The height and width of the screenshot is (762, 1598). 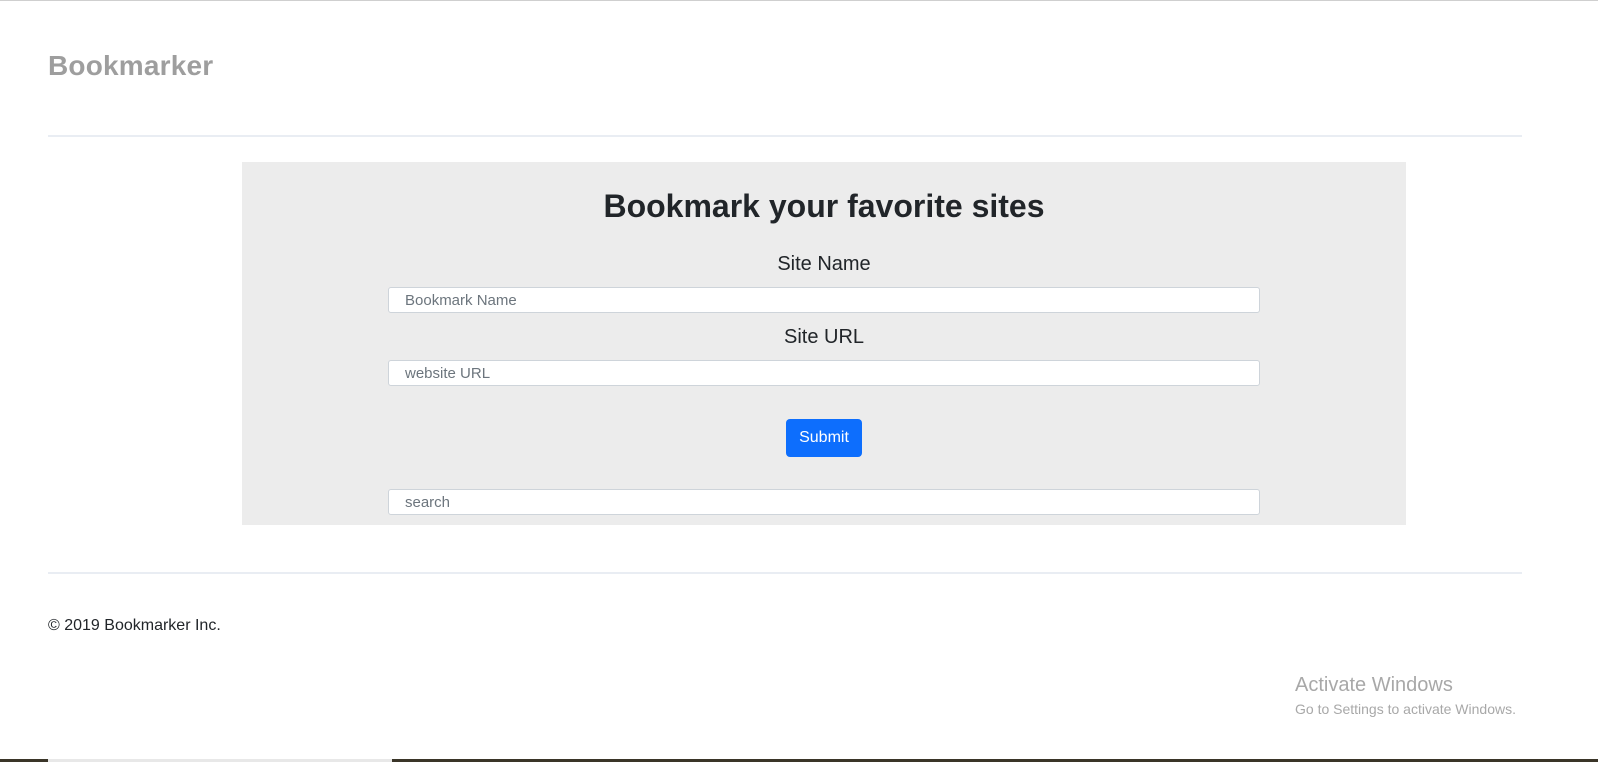 What do you see at coordinates (785, 136) in the screenshot?
I see `header-divider` at bounding box center [785, 136].